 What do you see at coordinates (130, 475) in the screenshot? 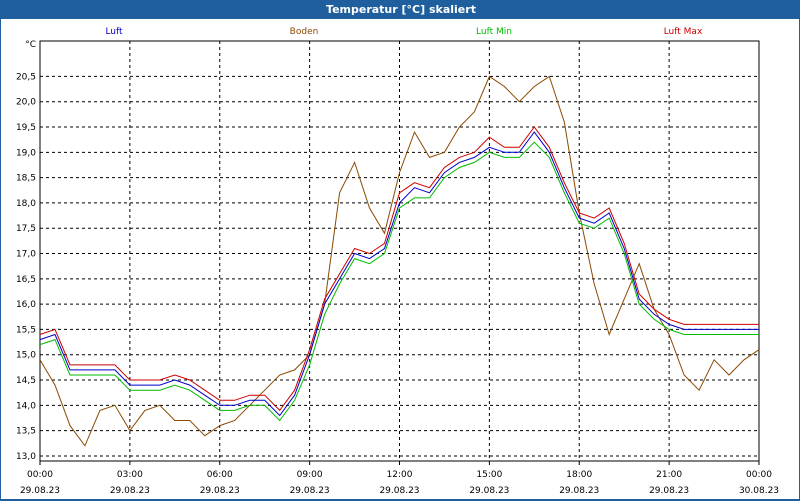
I see `x-tick-time: 03:00` at bounding box center [130, 475].